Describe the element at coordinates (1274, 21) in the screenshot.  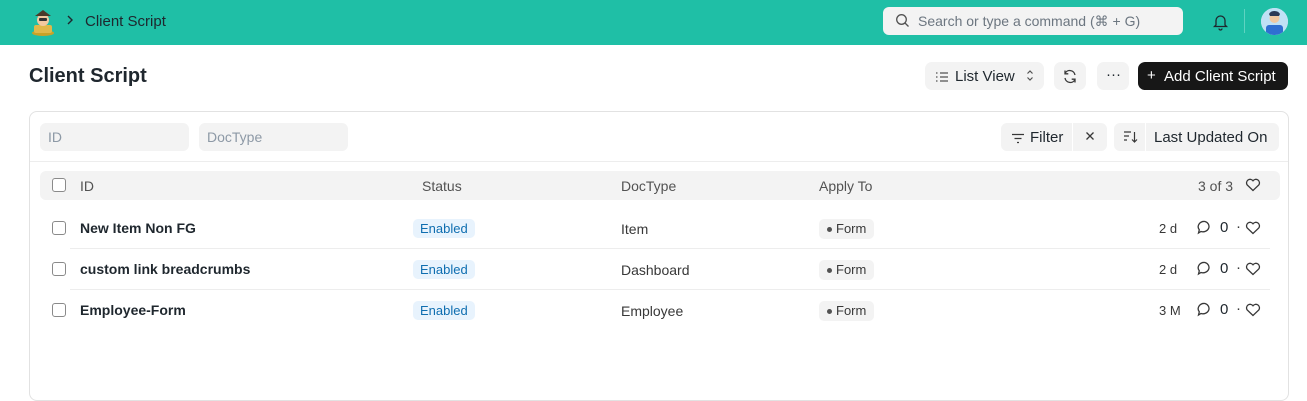
I see `avatar` at that location.